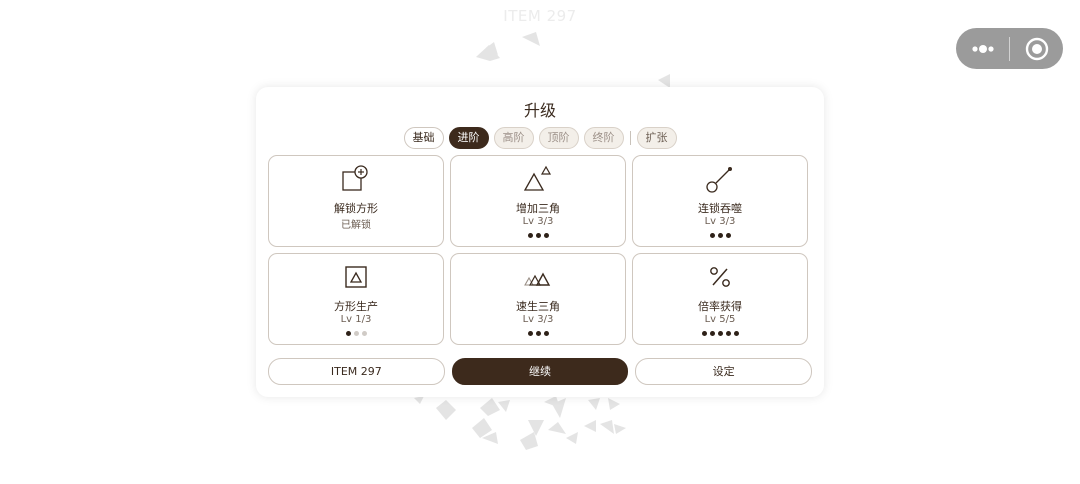  I want to click on settings-button: 设定, so click(724, 371).